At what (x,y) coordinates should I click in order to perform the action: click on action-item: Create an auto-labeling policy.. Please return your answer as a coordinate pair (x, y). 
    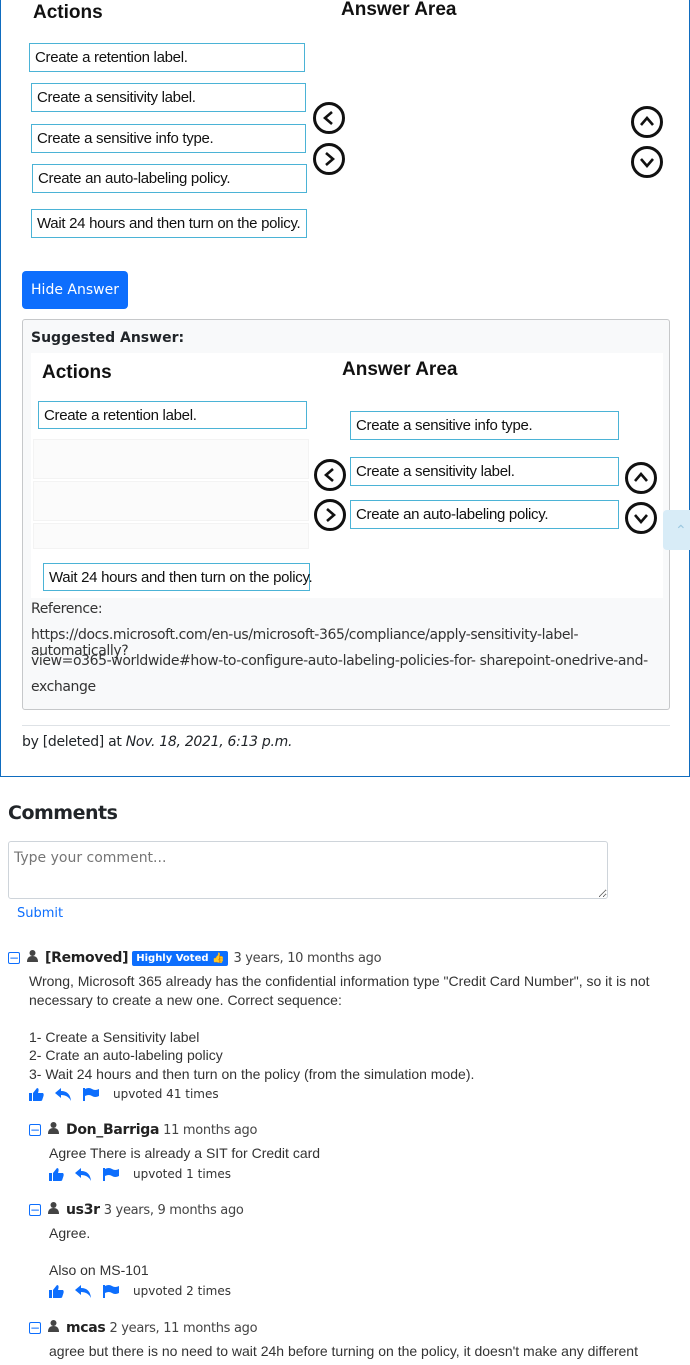
    Looking at the image, I should click on (169, 178).